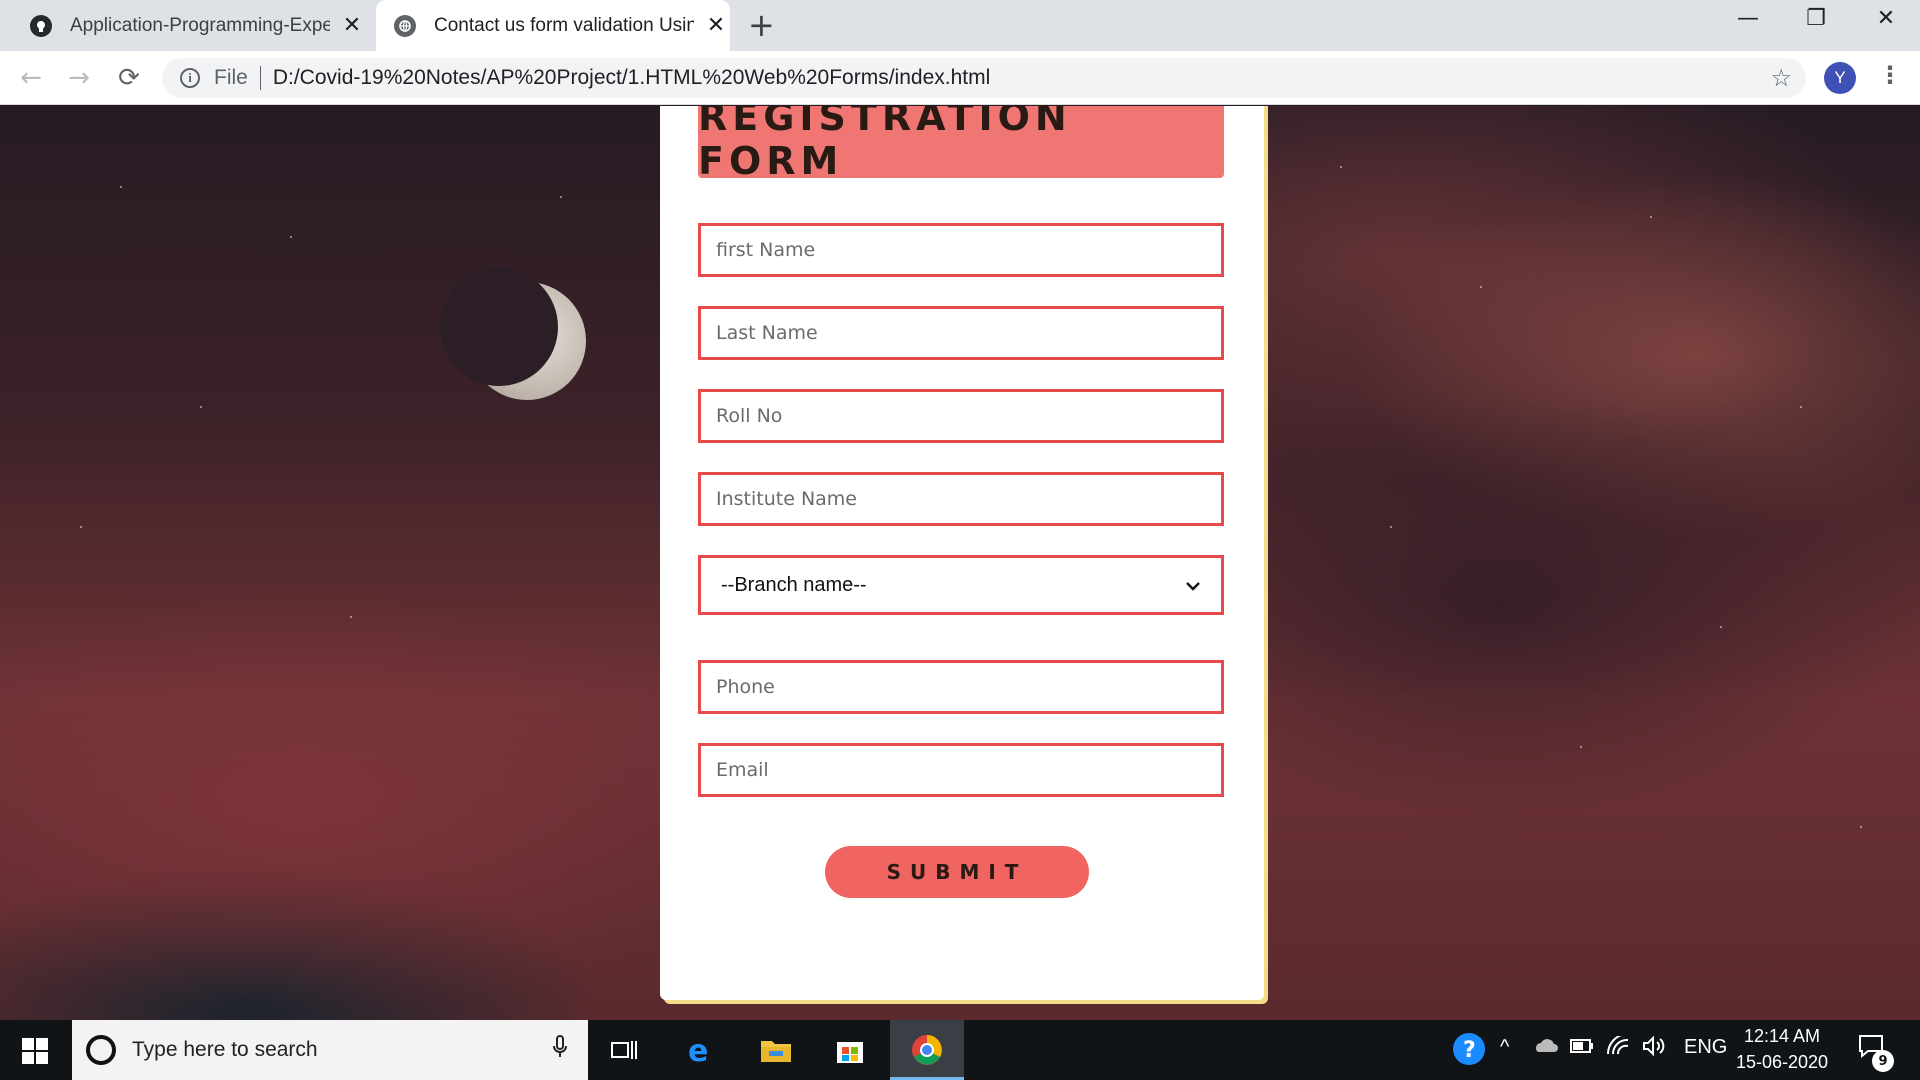 The width and height of the screenshot is (1920, 1080). I want to click on form-header: REGISTRATION FORM, so click(961, 144).